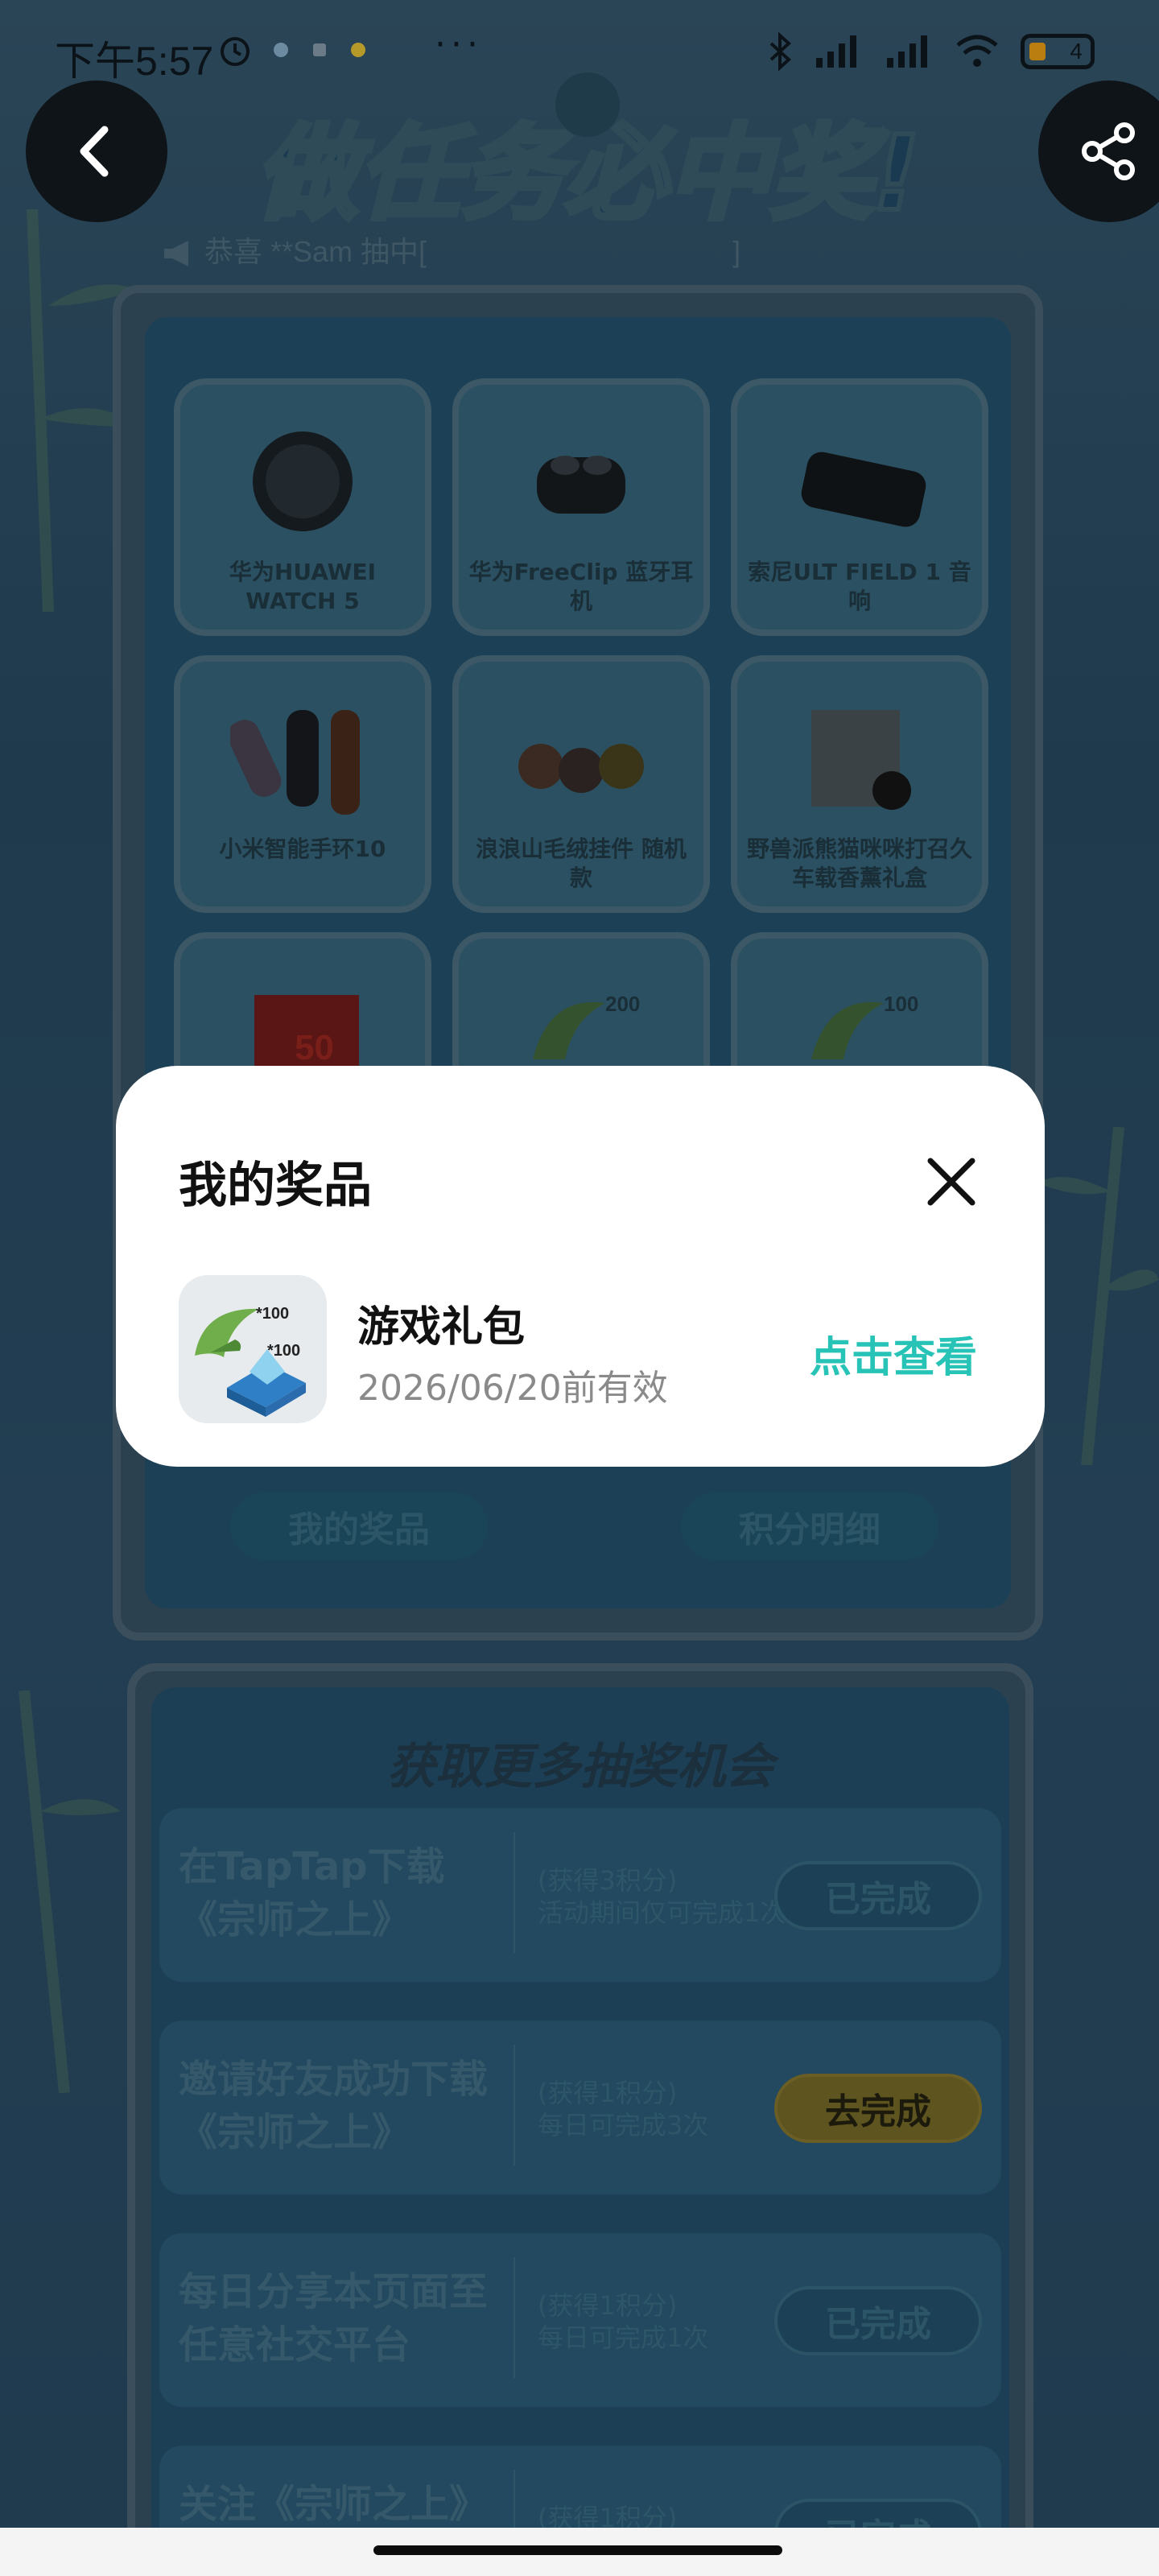 This screenshot has width=1159, height=2576. I want to click on game-gift-image: *100 *100, so click(251, 1361).